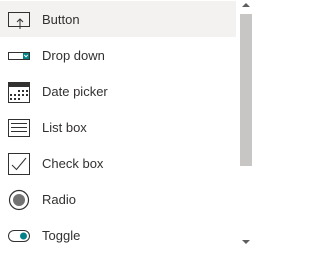 This screenshot has width=320, height=254. Describe the element at coordinates (19, 20) in the screenshot. I see `button-icon` at that location.